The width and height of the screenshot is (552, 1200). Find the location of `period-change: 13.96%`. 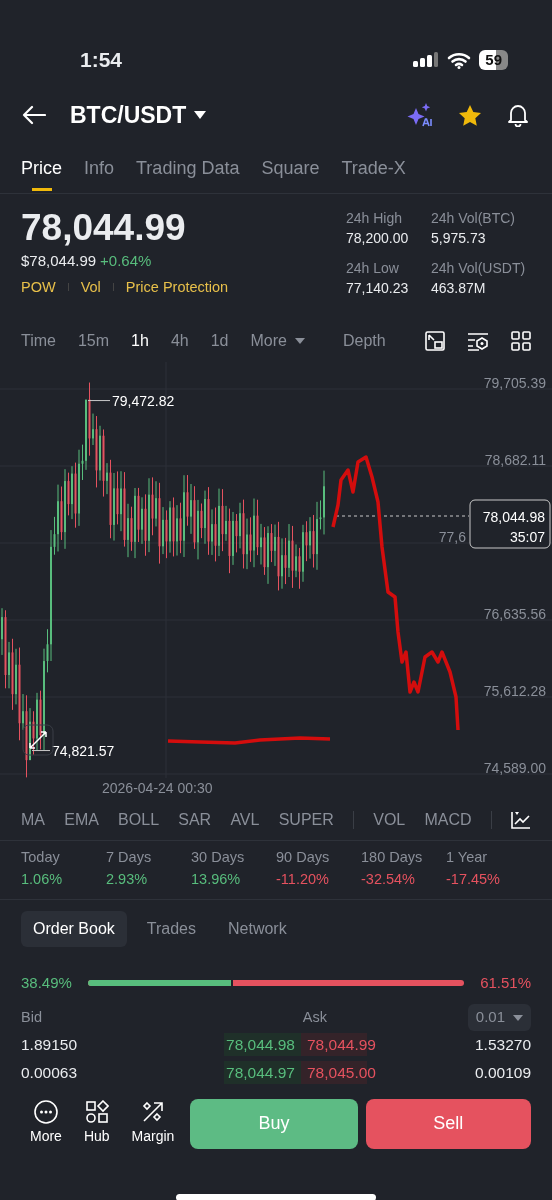

period-change: 13.96% is located at coordinates (216, 879).